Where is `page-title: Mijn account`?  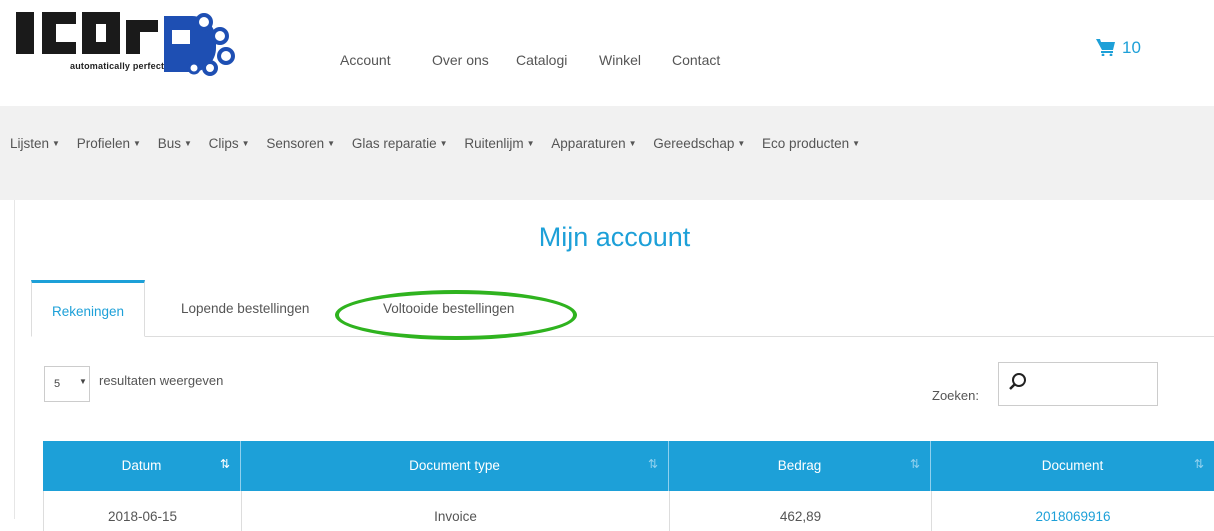 page-title: Mijn account is located at coordinates (614, 237).